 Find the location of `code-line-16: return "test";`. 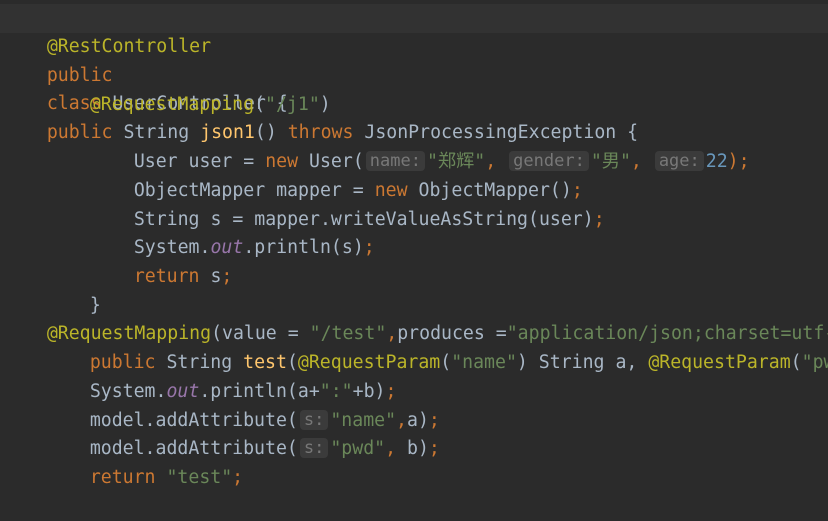

code-line-16: return "test"; is located at coordinates (121, 461).